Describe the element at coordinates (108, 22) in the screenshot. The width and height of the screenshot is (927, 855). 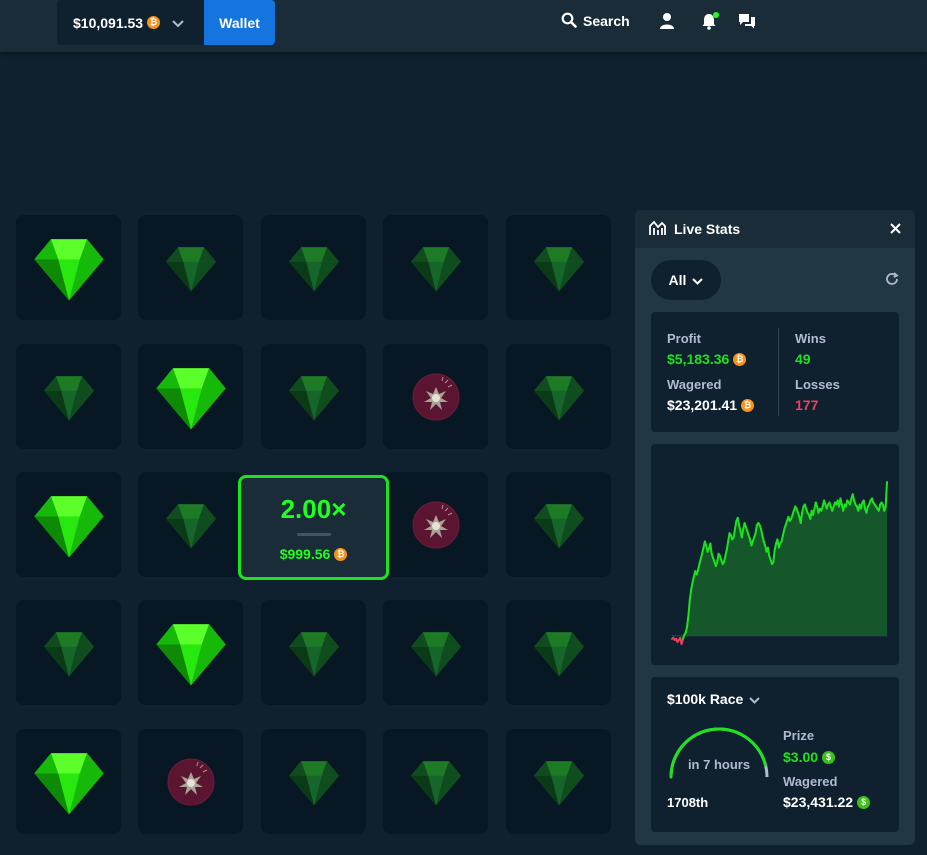
I see `balance-amount: $10,091.53` at that location.